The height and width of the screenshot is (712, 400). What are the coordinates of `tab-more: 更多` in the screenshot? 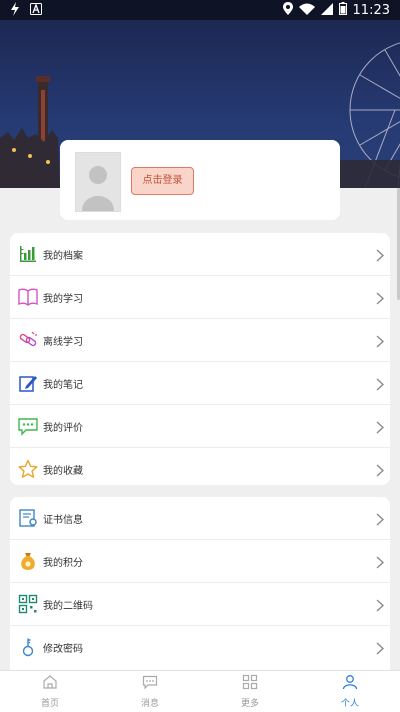 It's located at (250, 691).